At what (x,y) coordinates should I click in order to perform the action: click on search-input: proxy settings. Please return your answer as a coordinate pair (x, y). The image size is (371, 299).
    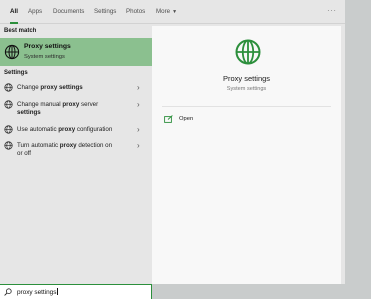
    Looking at the image, I should click on (37, 292).